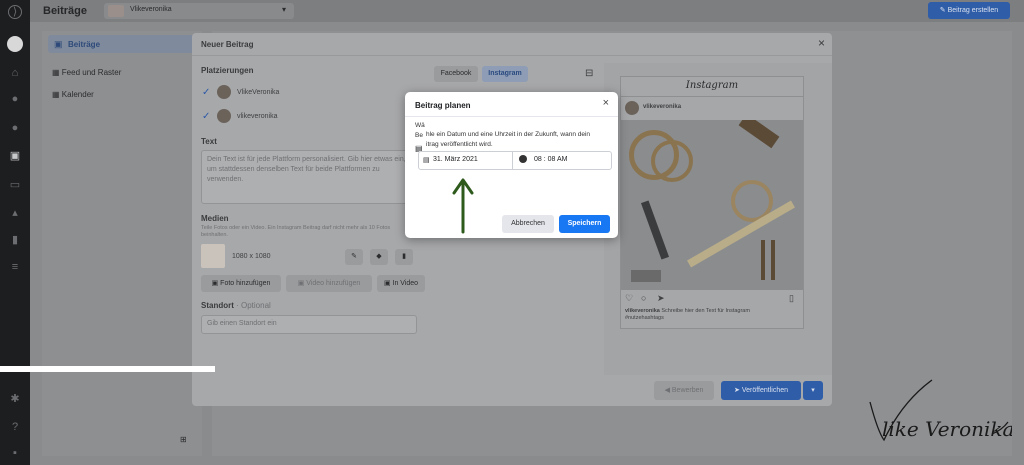 The height and width of the screenshot is (465, 1024). What do you see at coordinates (15, 213) in the screenshot?
I see `ads-icon: ▴` at bounding box center [15, 213].